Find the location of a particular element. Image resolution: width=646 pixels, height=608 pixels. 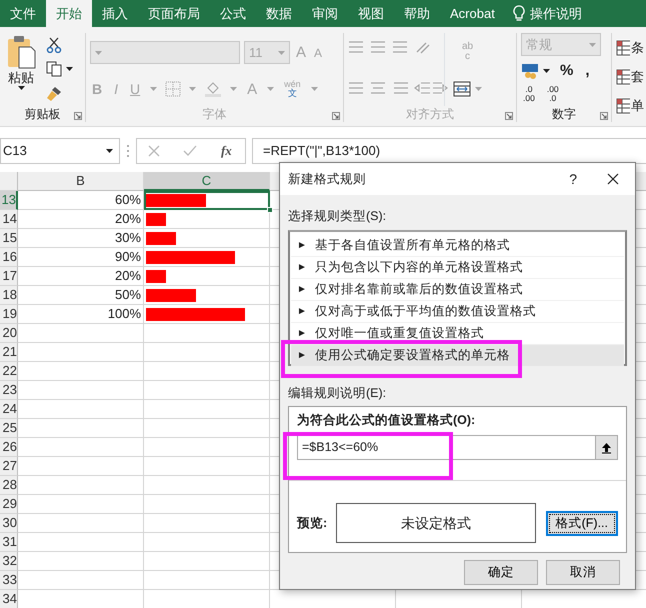

style-button: 条 is located at coordinates (630, 48).